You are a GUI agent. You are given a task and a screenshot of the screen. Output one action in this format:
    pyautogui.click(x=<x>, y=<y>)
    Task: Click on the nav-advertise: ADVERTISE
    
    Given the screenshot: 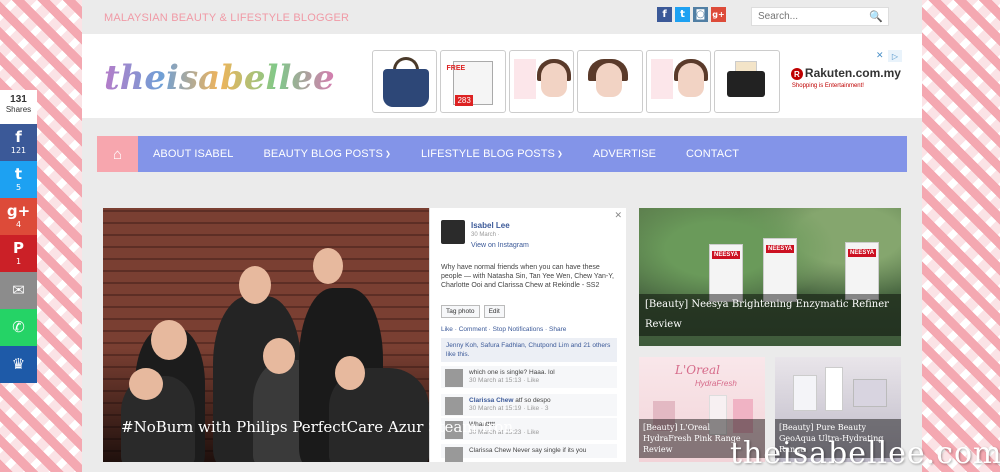 What is the action you would take?
    pyautogui.click(x=624, y=154)
    